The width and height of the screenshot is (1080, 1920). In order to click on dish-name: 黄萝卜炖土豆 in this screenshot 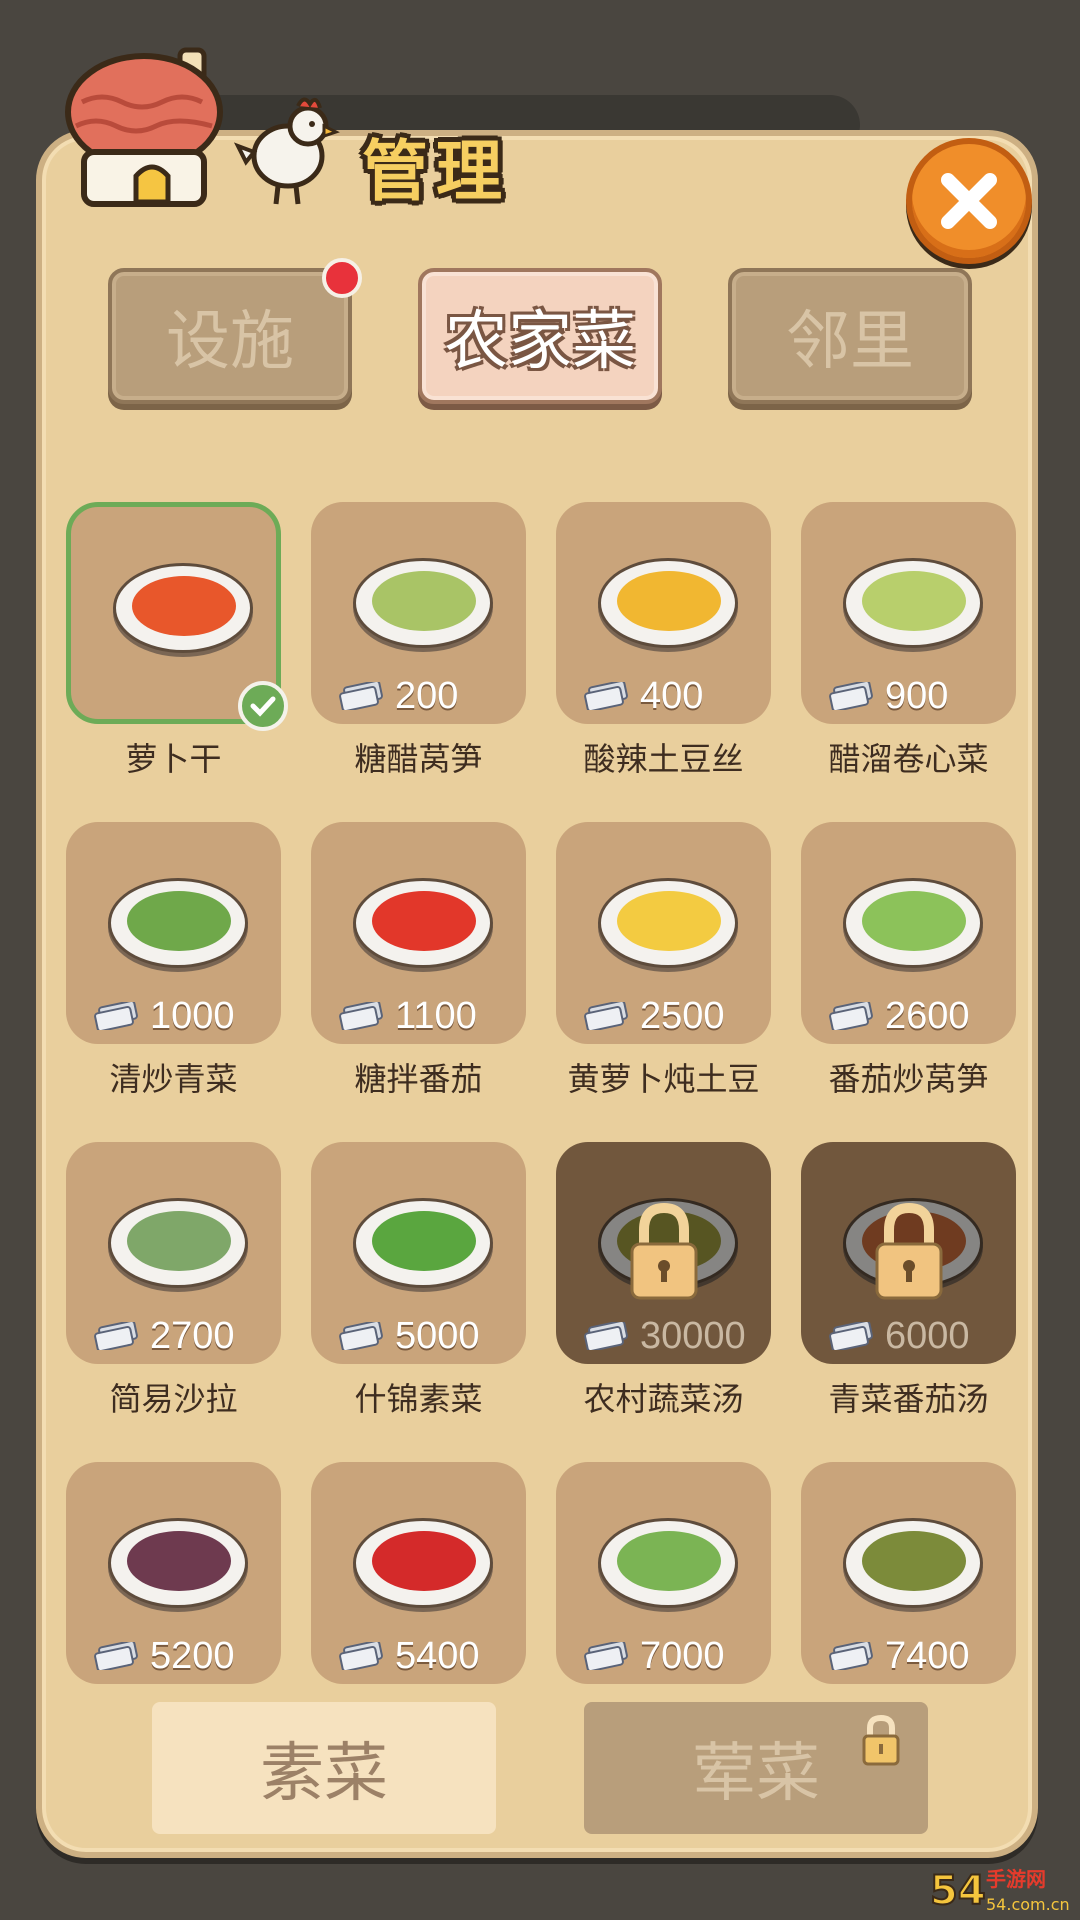, I will do `click(663, 1079)`.